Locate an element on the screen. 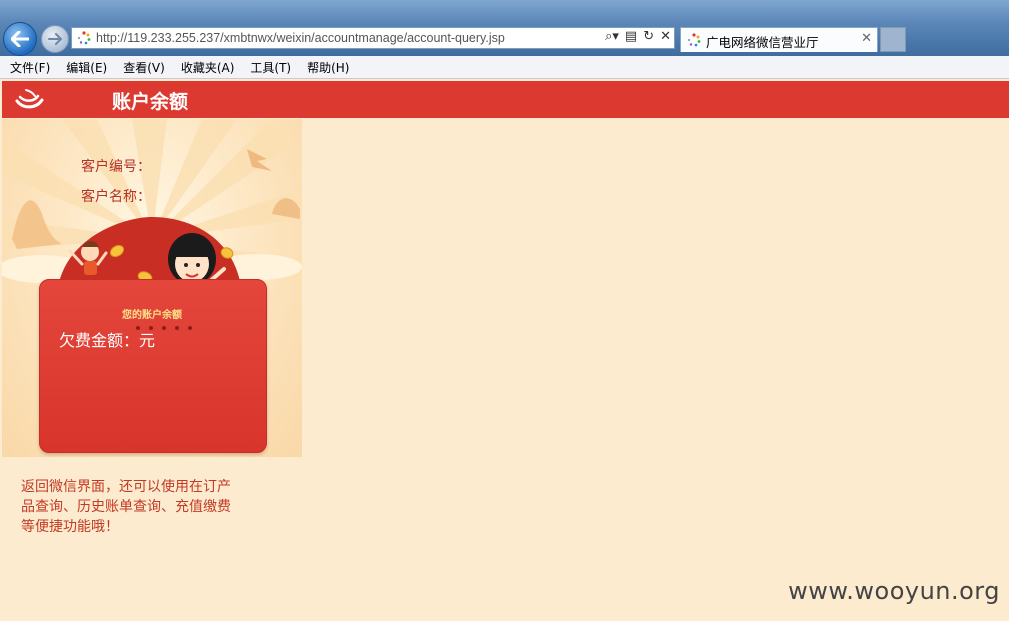 The image size is (1009, 621). forward-arrow-icon is located at coordinates (55, 39).